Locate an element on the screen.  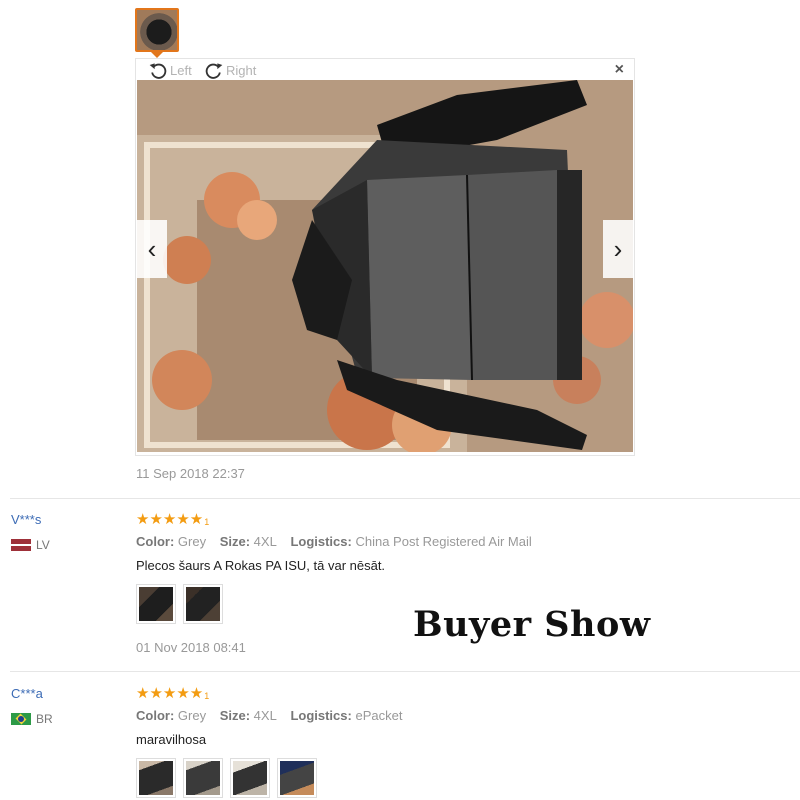
reviewer-country: BR is located at coordinates (32, 719).